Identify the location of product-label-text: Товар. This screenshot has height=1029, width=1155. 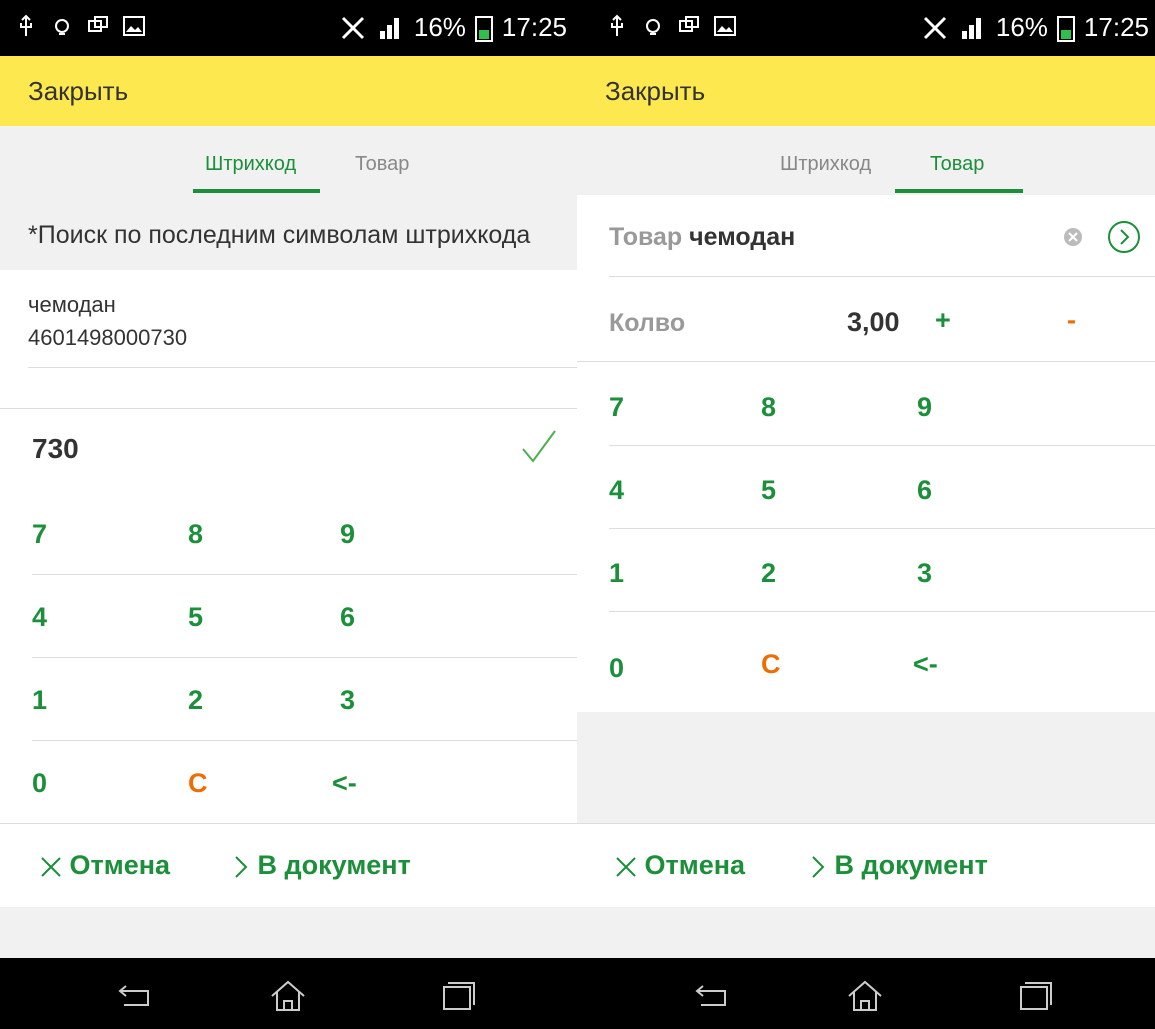
(646, 237).